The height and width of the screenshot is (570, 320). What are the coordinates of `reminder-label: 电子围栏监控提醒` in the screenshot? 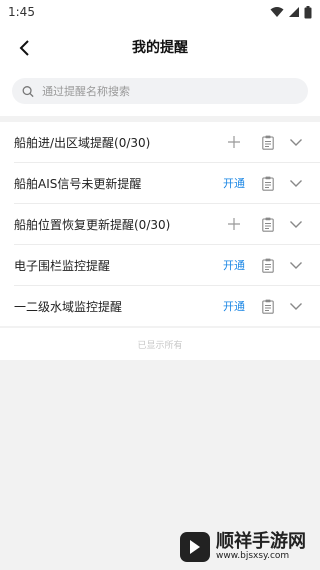 It's located at (62, 265).